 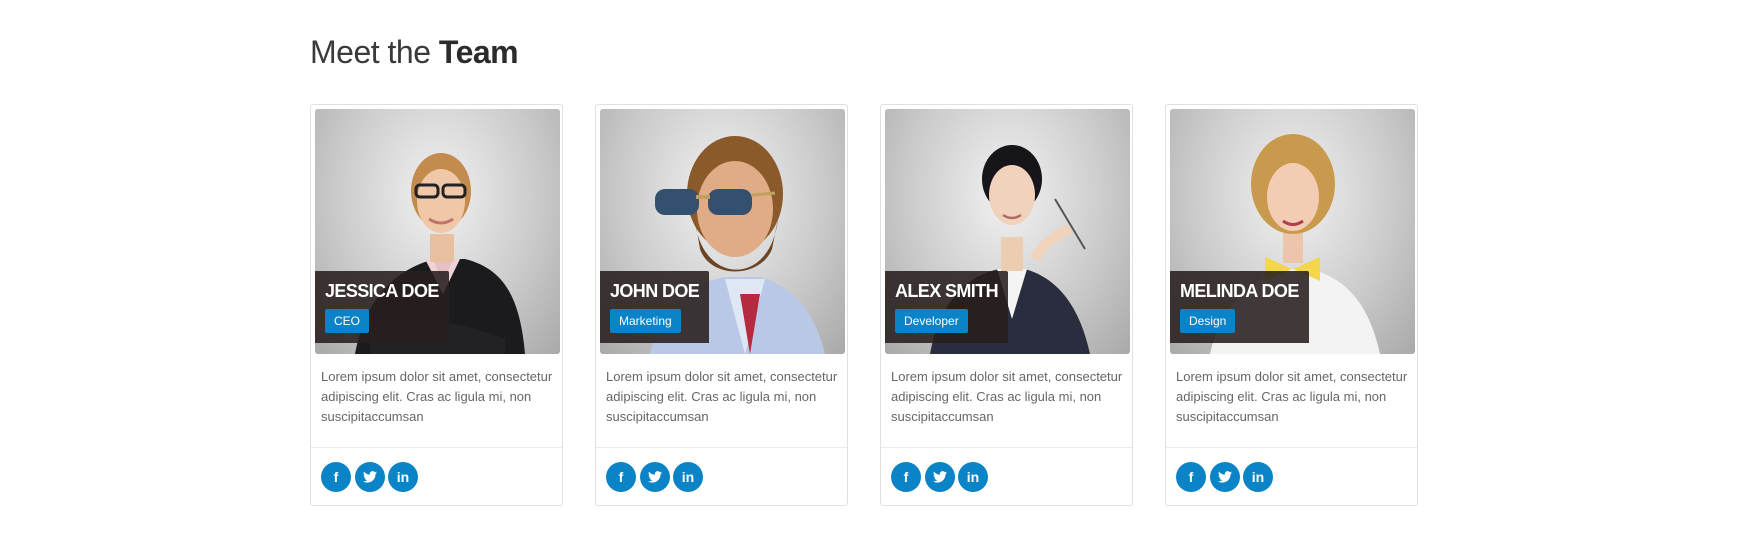 I want to click on member-name: JOHN DOE, so click(x=655, y=291).